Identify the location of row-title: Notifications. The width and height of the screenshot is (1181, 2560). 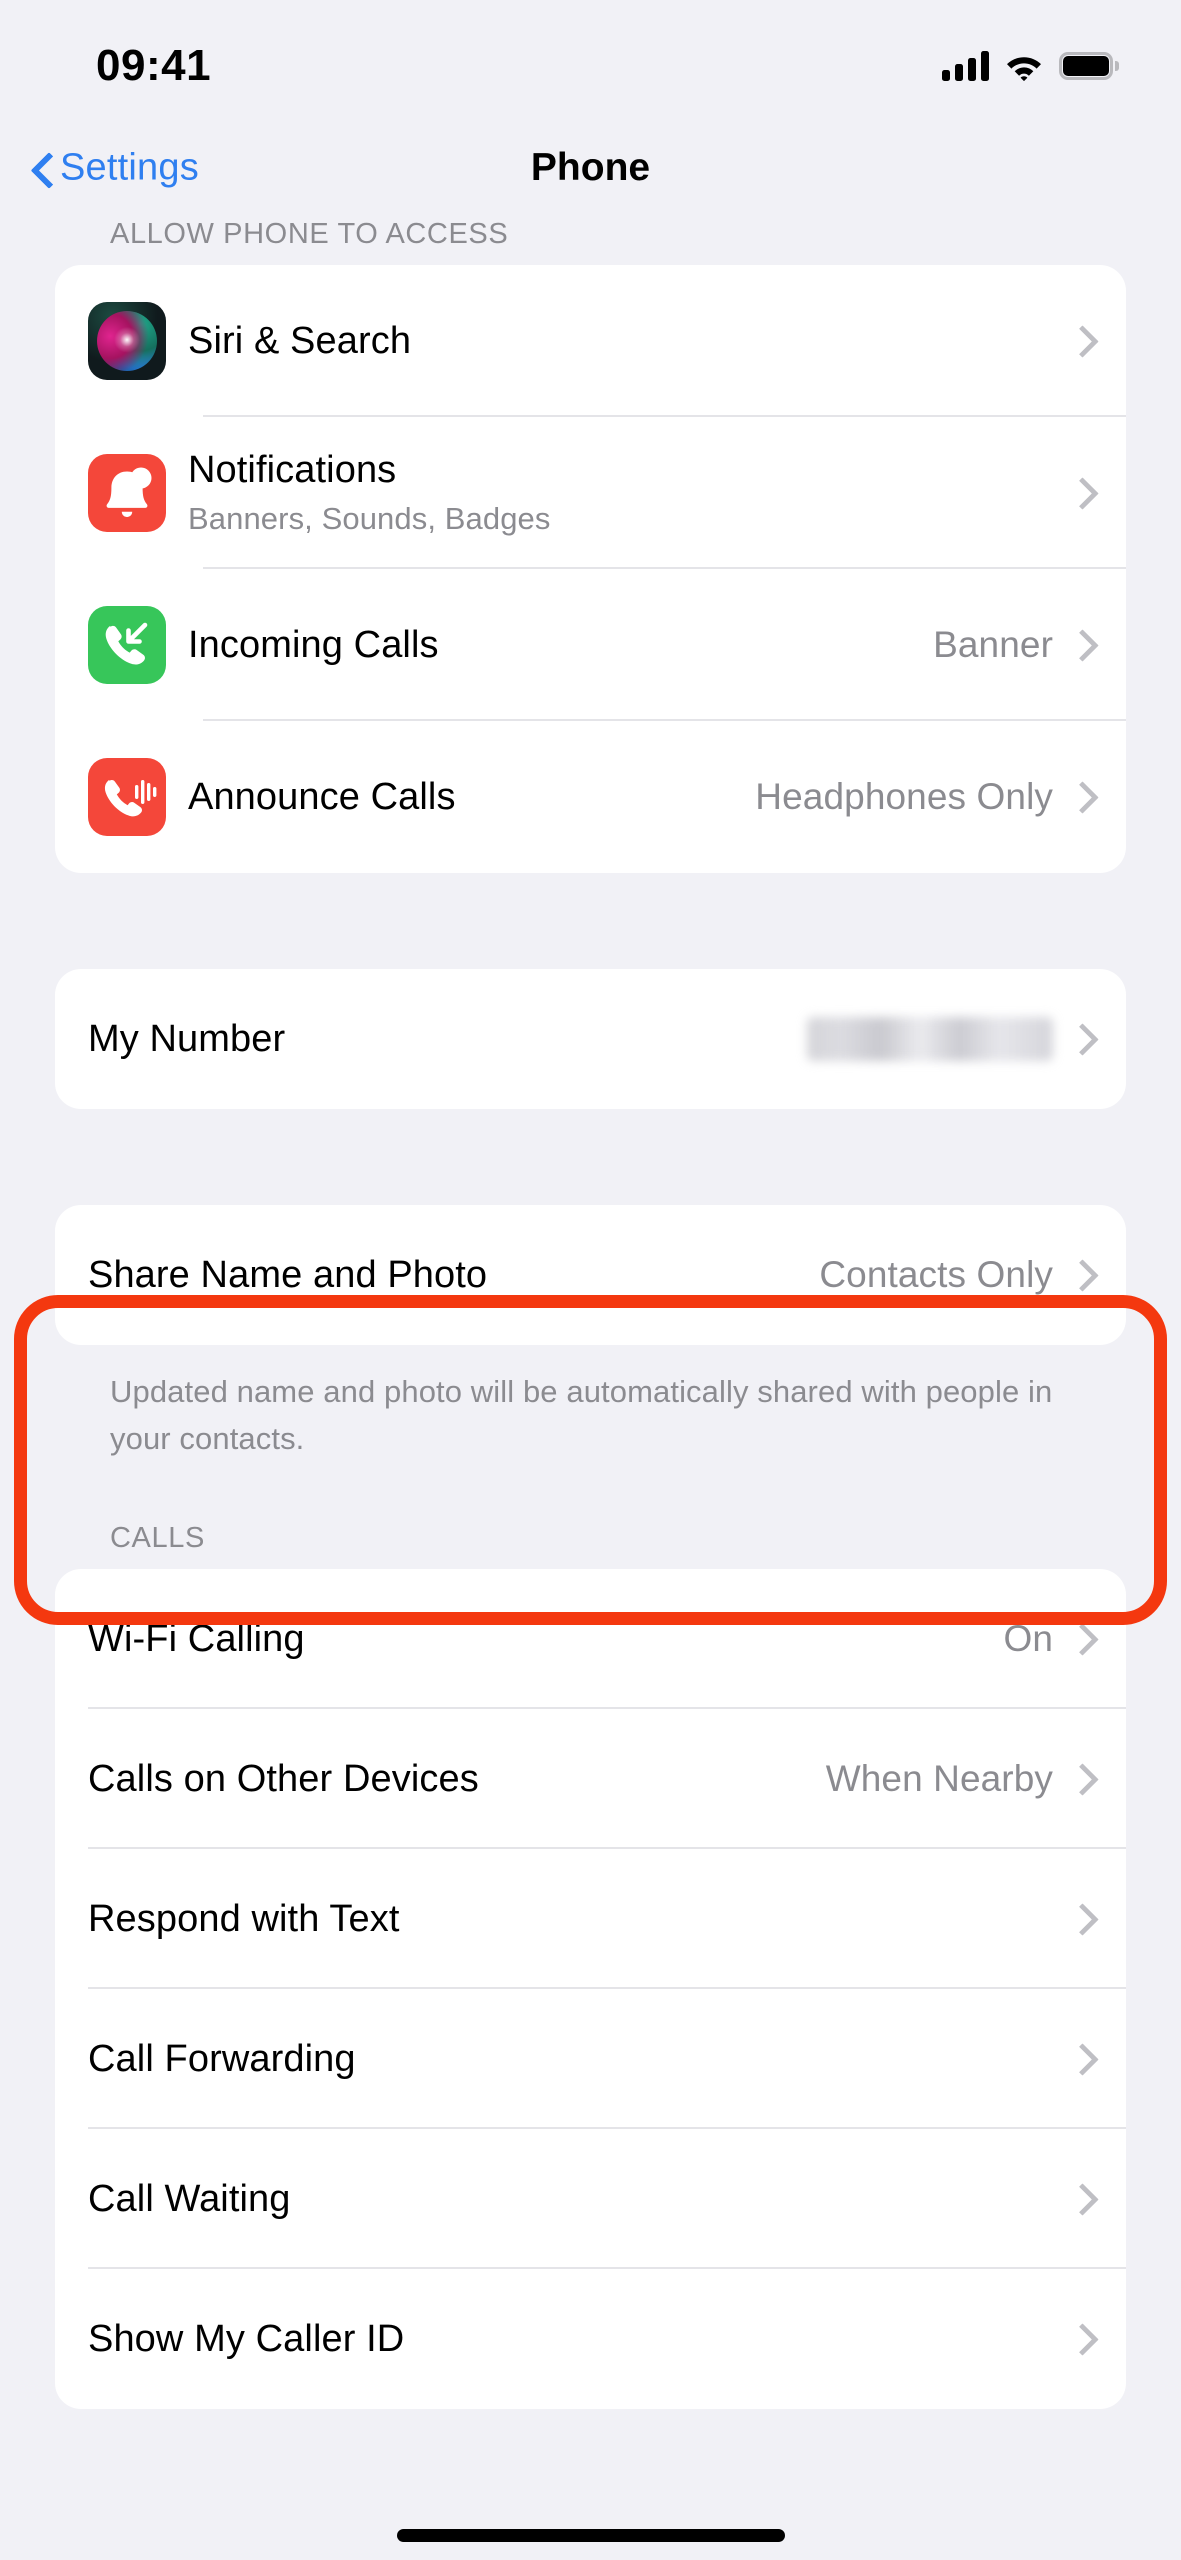
(292, 470).